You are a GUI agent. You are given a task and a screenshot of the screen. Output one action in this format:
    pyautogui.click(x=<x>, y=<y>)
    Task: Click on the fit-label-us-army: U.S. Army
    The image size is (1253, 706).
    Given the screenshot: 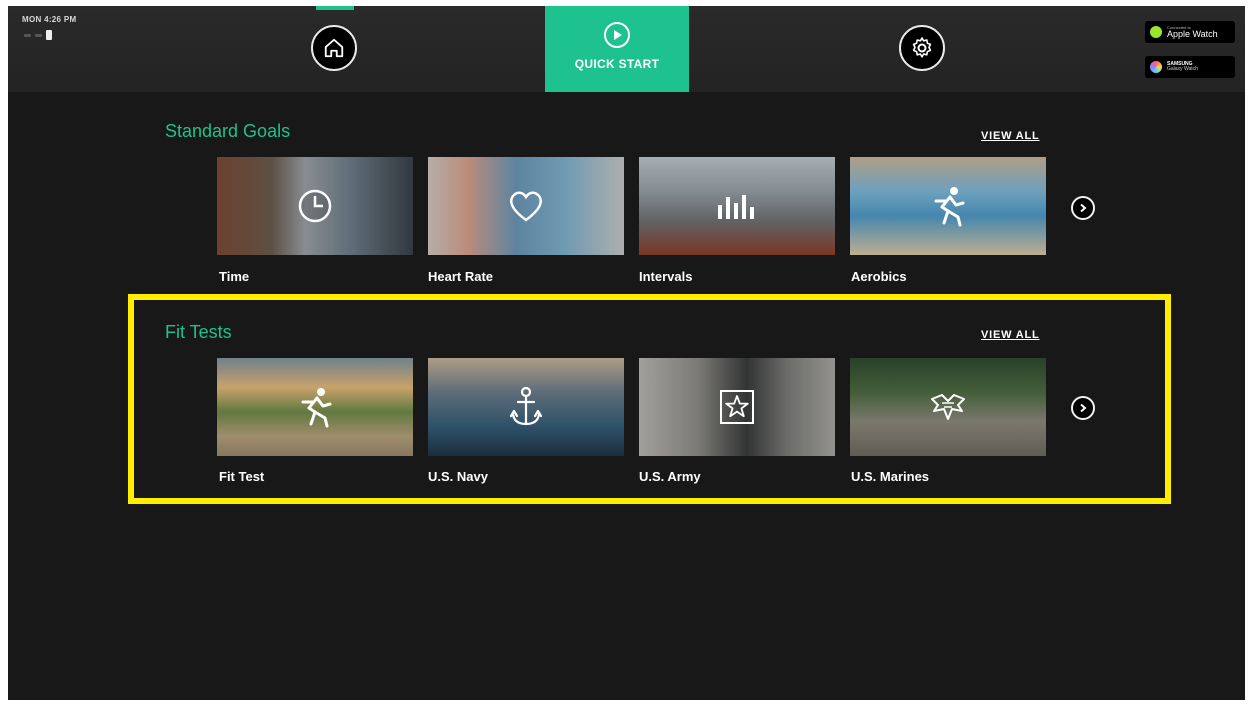 What is the action you would take?
    pyautogui.click(x=670, y=476)
    